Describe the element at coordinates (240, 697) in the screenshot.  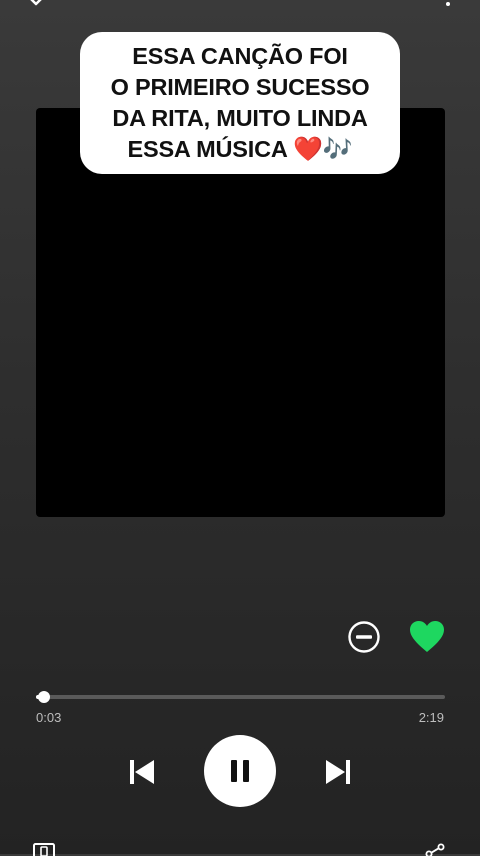
I see `progress-bar` at that location.